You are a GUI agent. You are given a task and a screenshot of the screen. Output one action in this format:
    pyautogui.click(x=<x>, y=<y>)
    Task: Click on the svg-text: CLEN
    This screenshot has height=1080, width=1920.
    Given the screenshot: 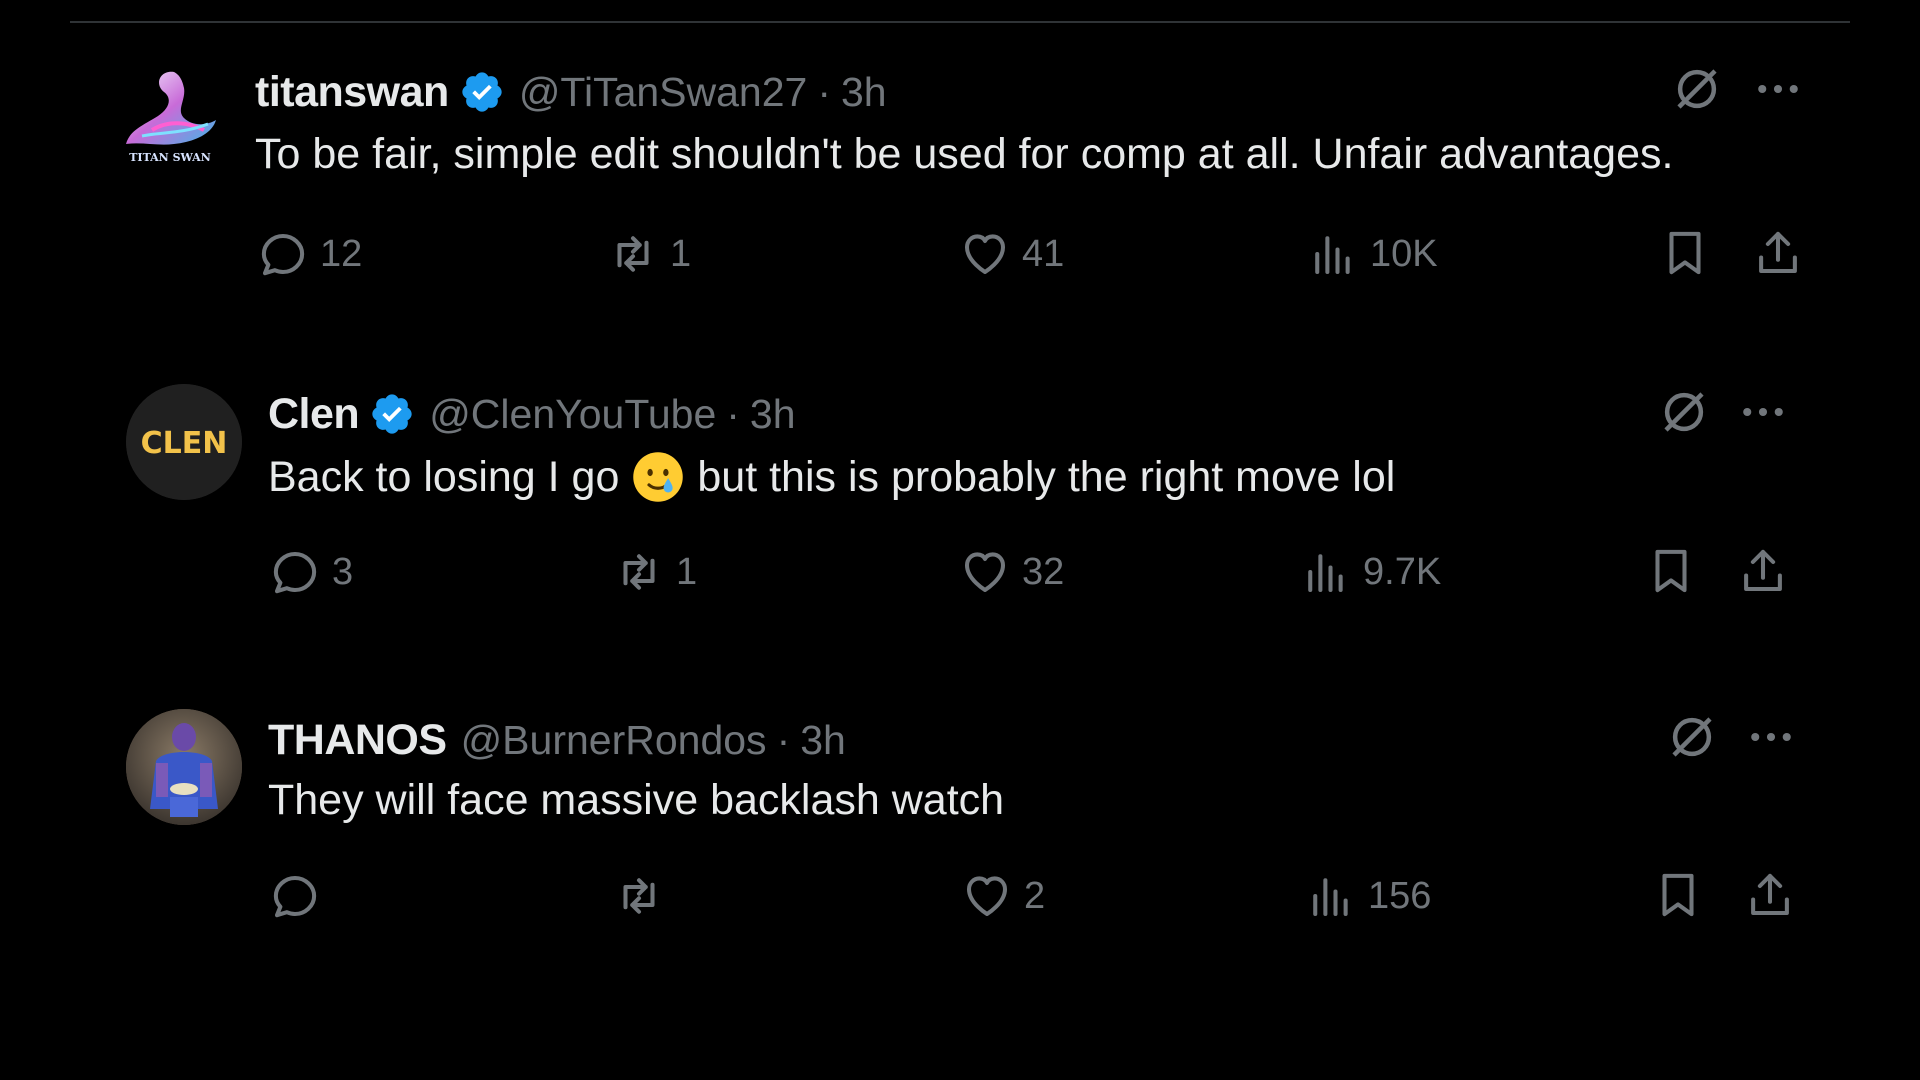 What is the action you would take?
    pyautogui.click(x=184, y=443)
    